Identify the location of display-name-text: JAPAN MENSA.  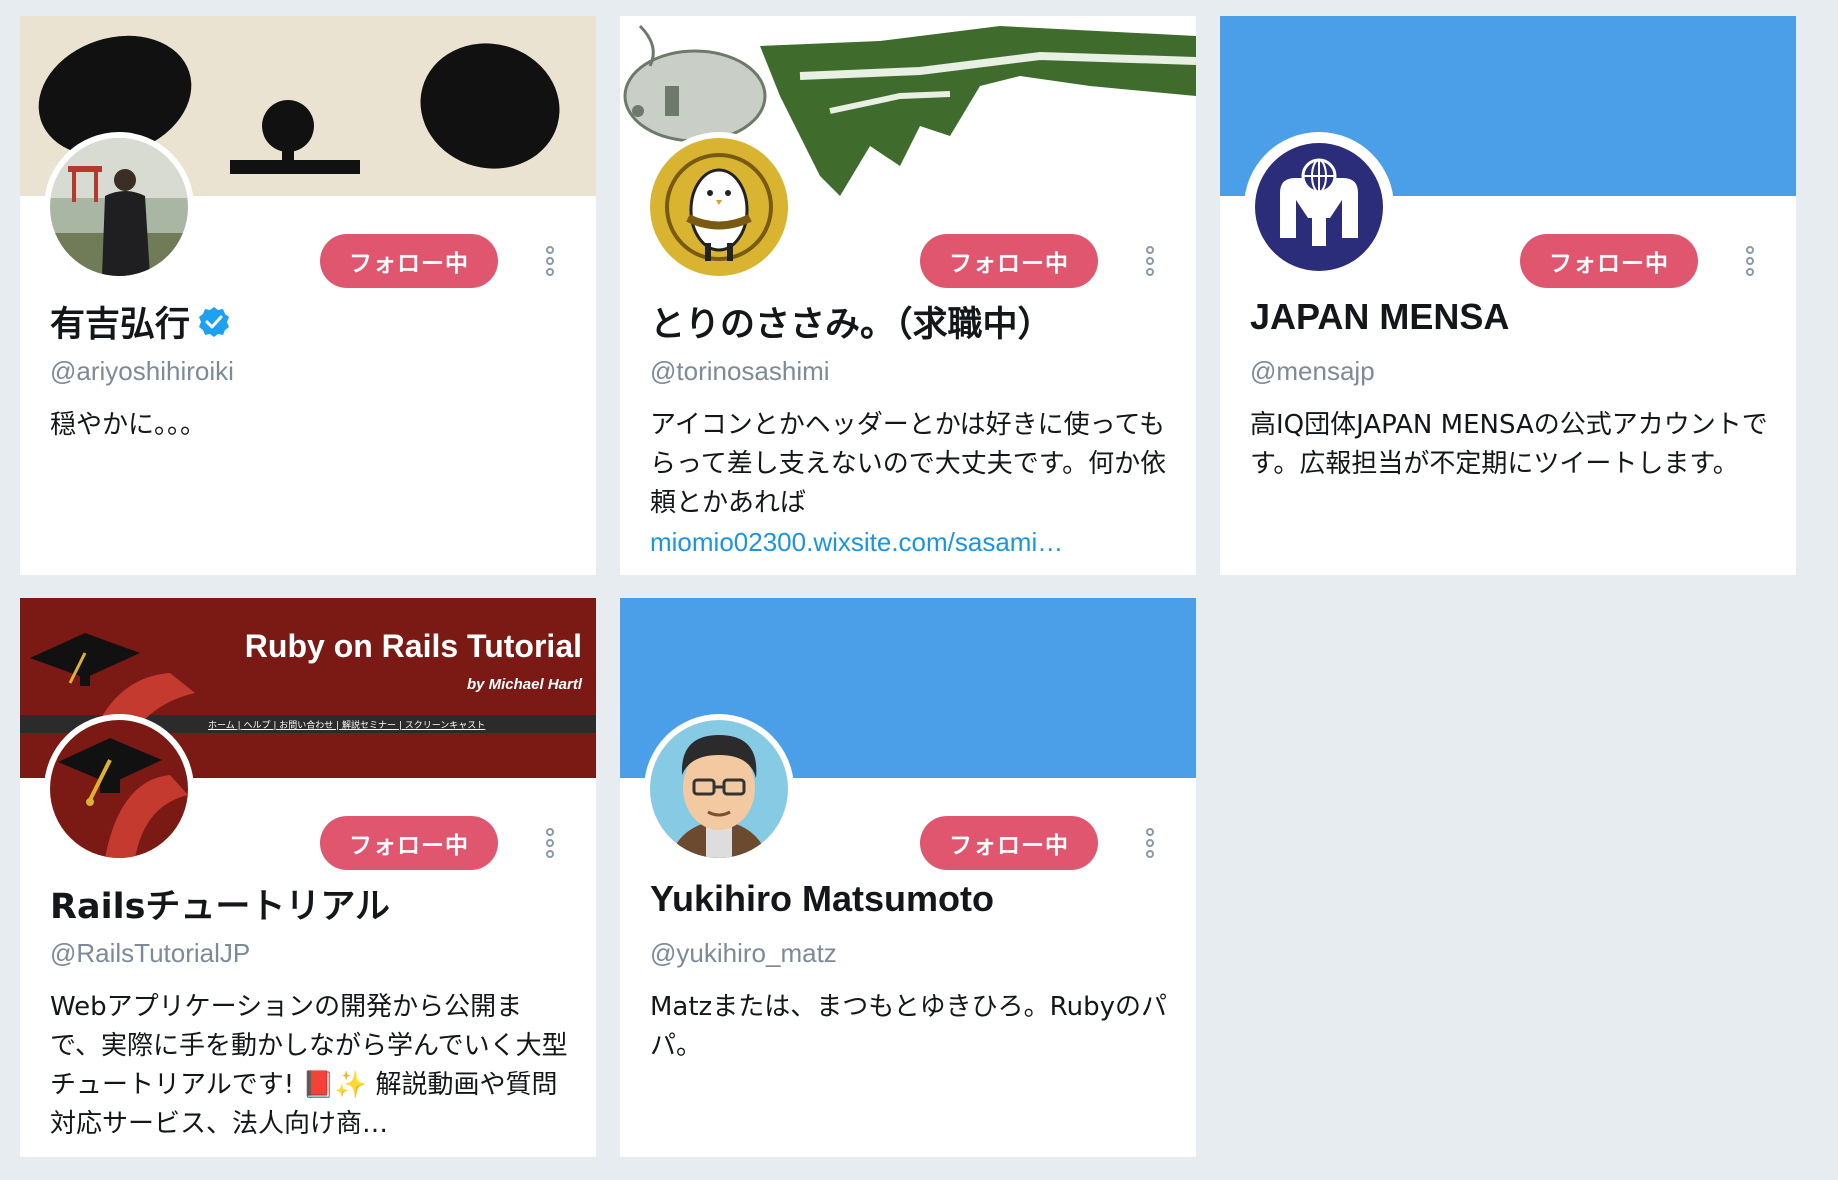
(1379, 317).